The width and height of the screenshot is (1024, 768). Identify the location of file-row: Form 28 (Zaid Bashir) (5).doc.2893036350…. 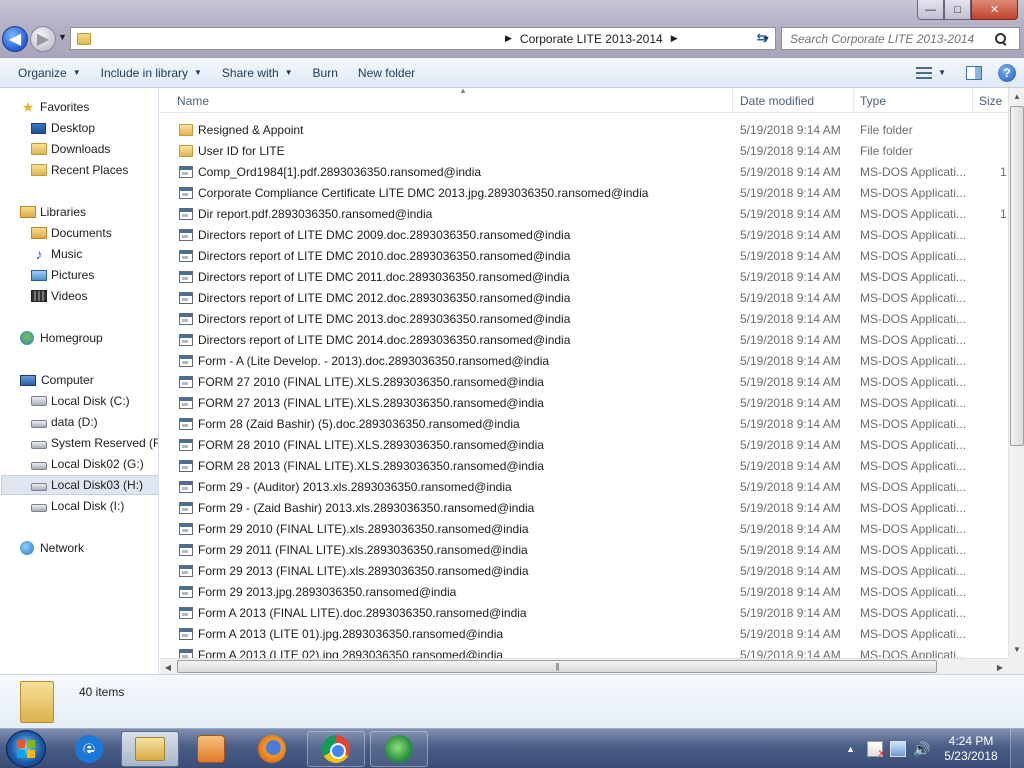
(584, 423).